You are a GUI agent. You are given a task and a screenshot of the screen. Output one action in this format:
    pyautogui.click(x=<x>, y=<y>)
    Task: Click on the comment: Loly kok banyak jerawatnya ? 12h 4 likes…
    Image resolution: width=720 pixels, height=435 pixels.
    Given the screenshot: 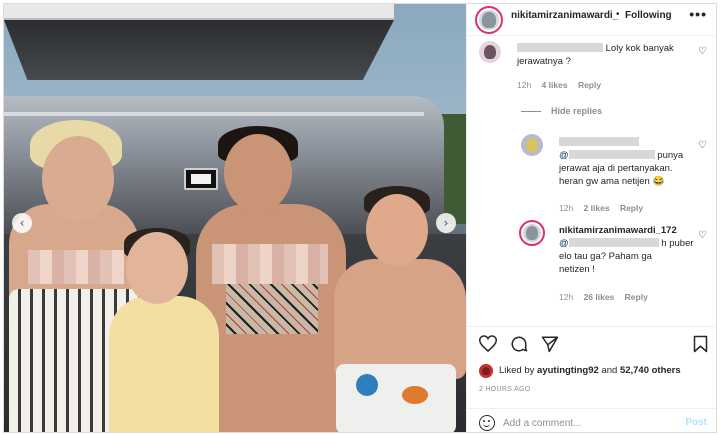 What is the action you would take?
    pyautogui.click(x=591, y=69)
    